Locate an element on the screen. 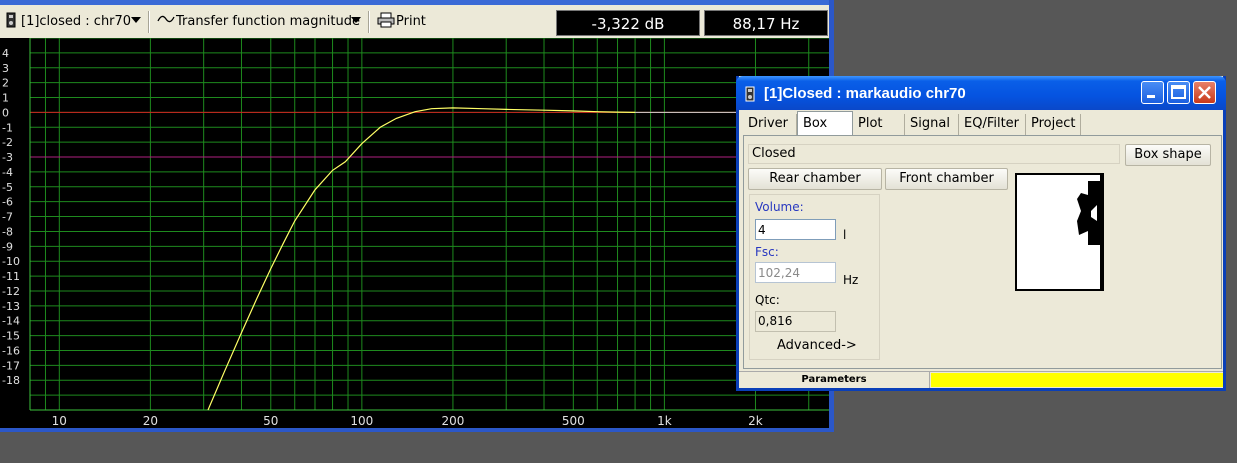  y-tick-label: 1 is located at coordinates (5, 98).